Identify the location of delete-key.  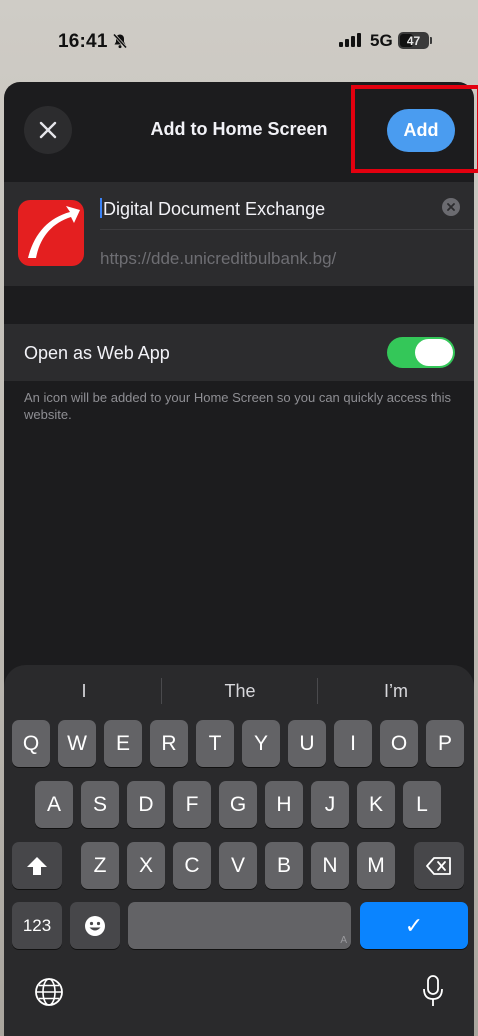
(439, 865).